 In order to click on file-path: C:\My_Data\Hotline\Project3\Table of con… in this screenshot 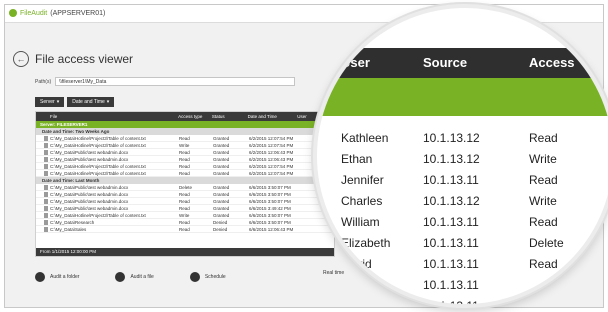, I will do `click(98, 166)`.